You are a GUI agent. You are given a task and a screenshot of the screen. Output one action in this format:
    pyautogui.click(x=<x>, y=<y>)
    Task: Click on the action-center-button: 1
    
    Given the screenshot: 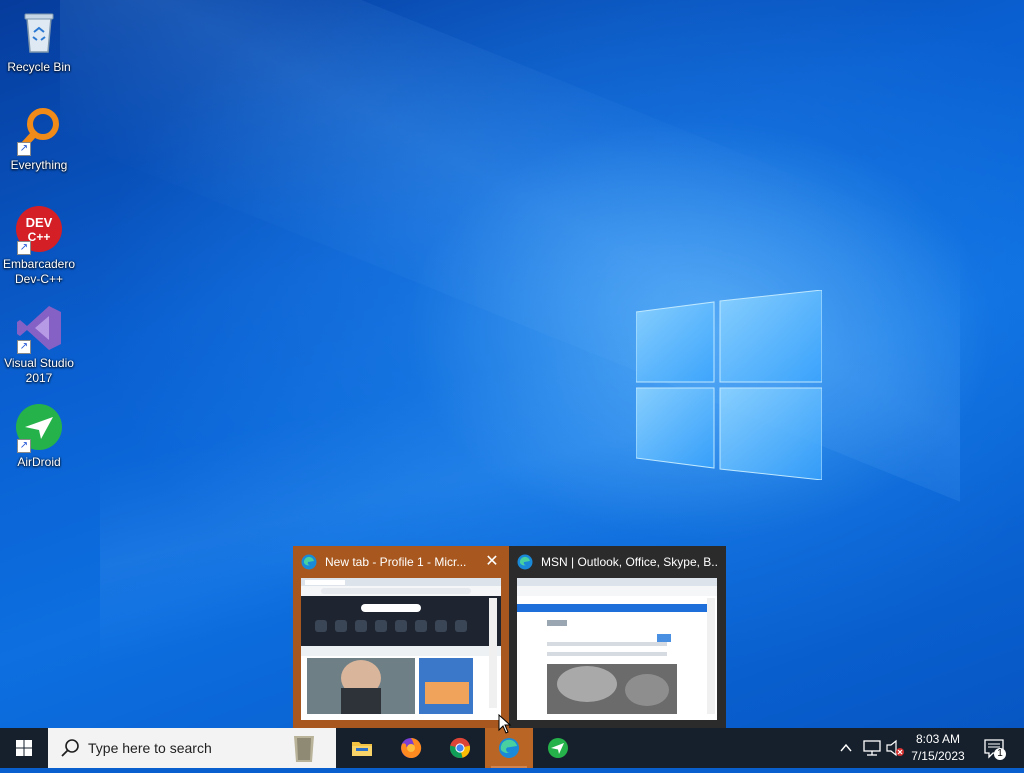 What is the action you would take?
    pyautogui.click(x=996, y=748)
    